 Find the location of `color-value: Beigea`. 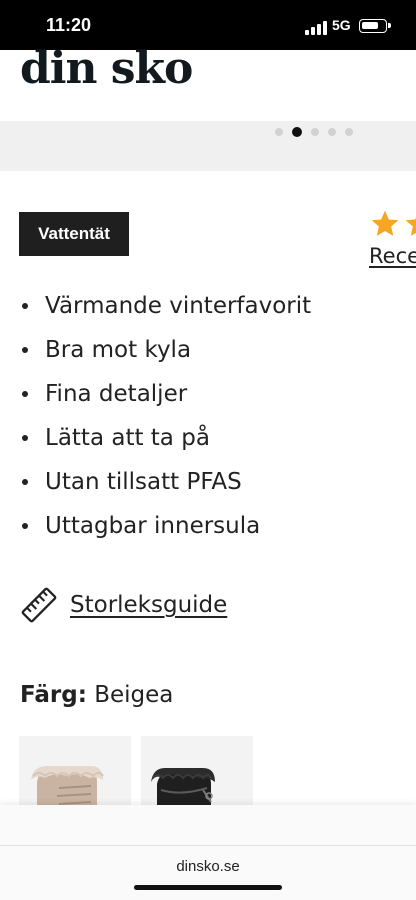

color-value: Beigea is located at coordinates (134, 695).